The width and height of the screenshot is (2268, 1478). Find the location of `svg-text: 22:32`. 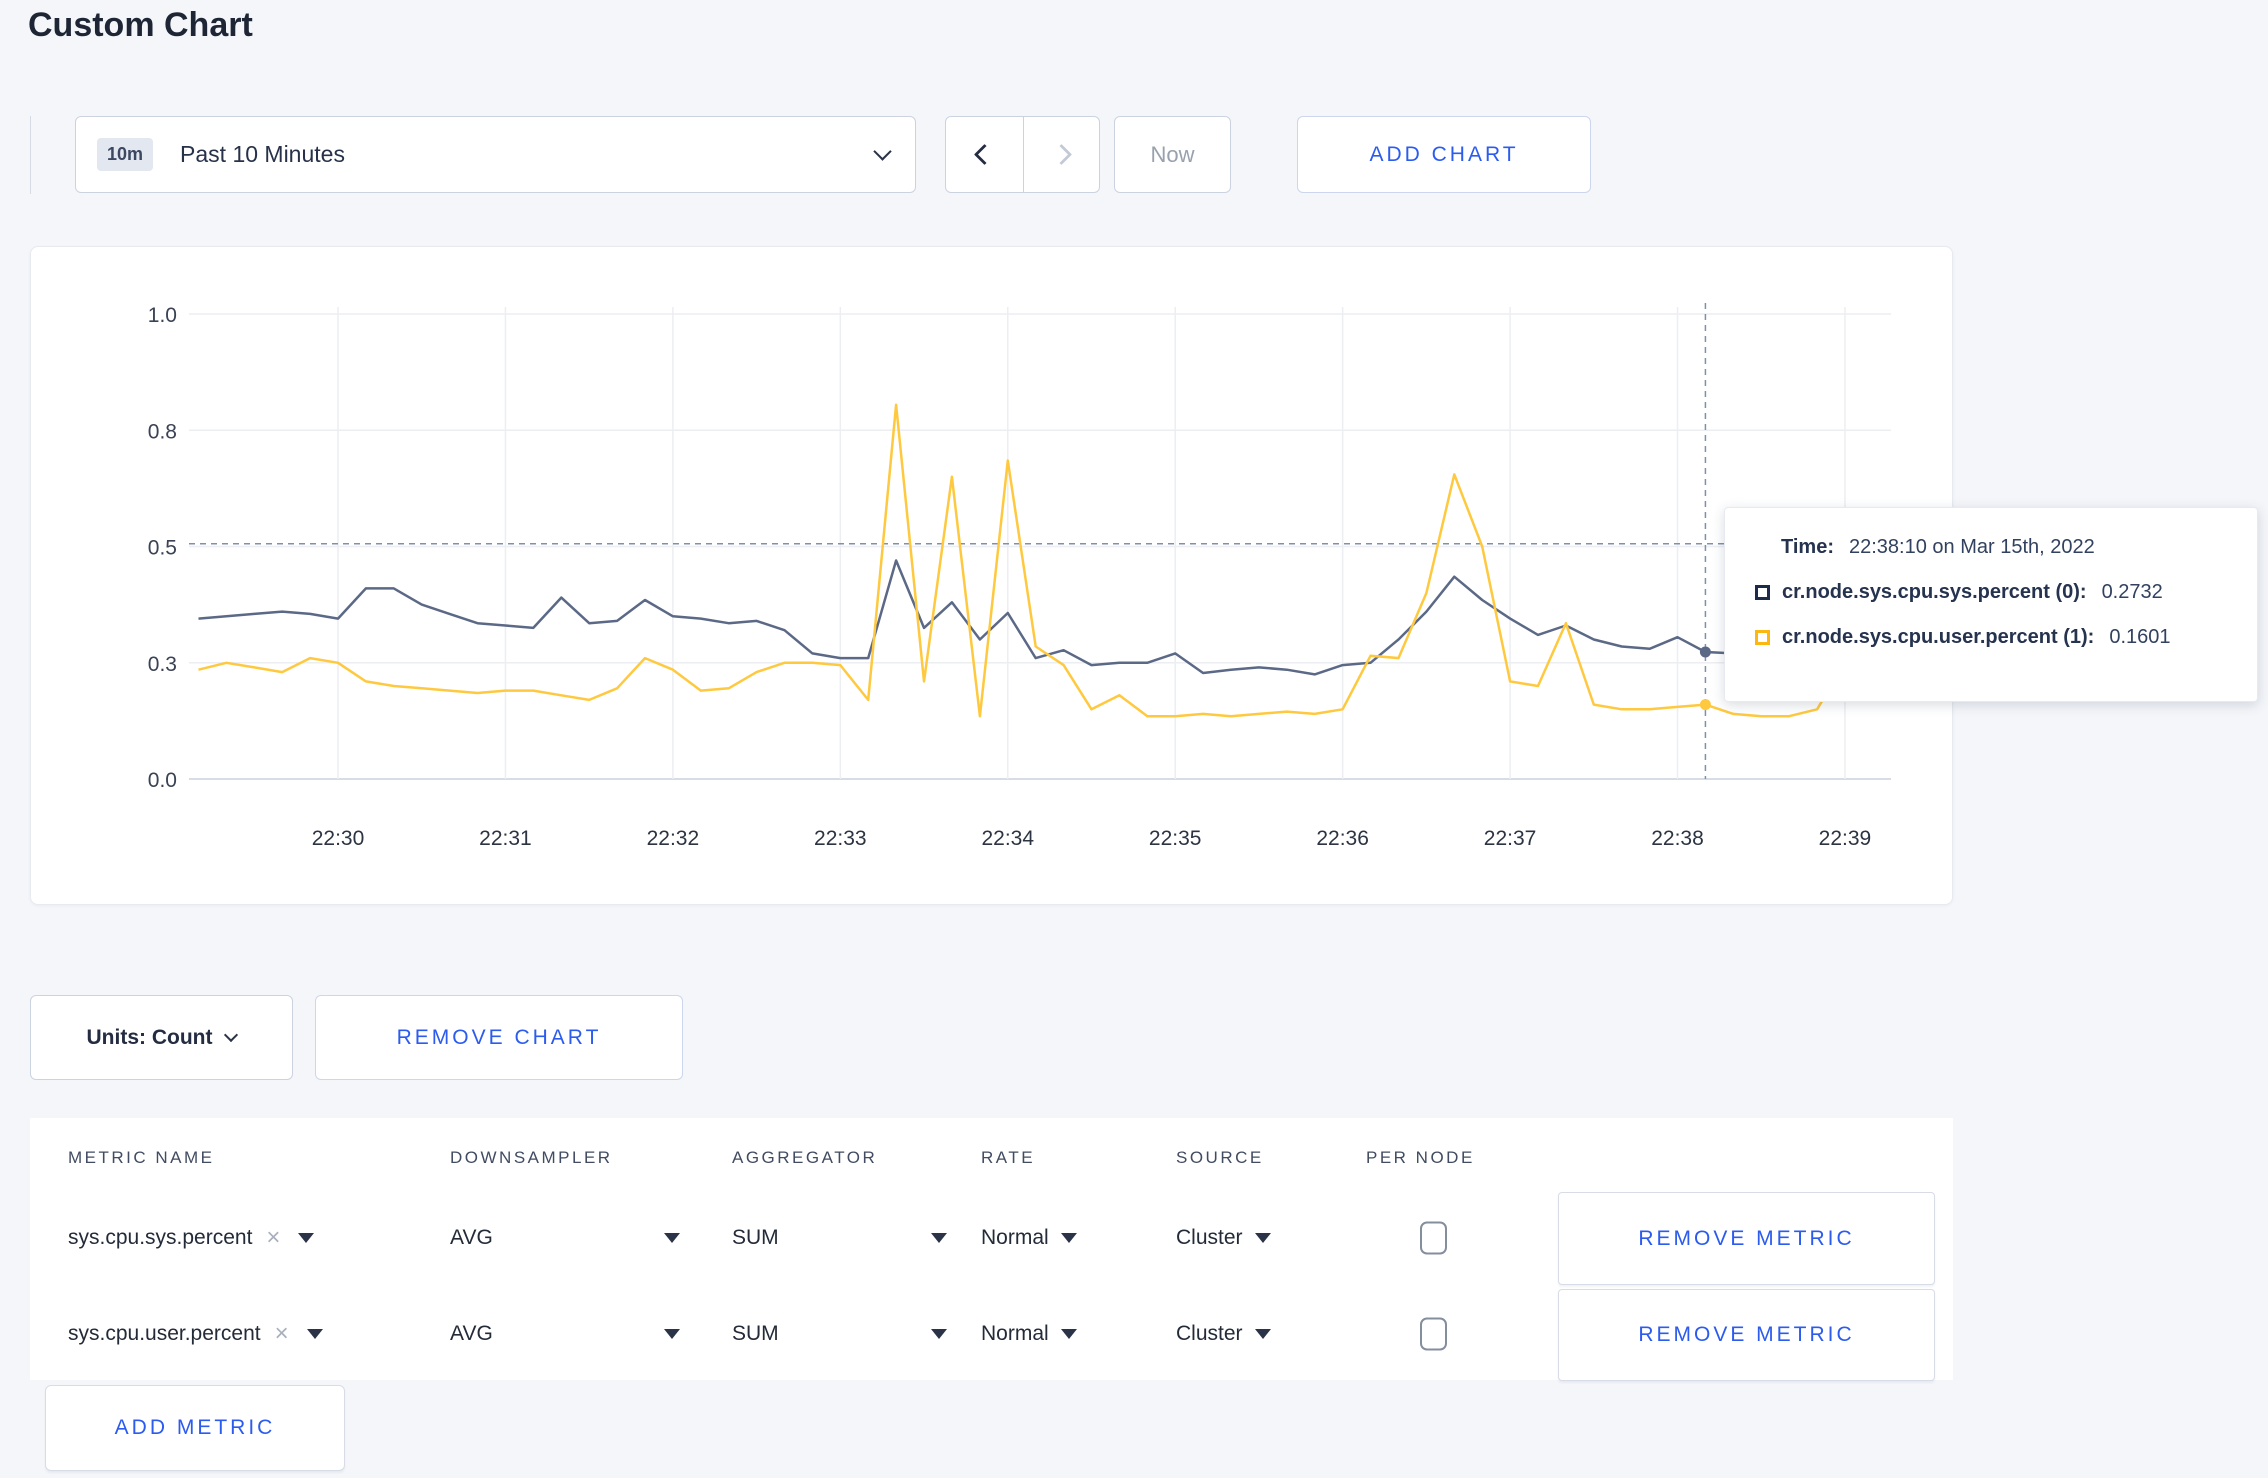

svg-text: 22:32 is located at coordinates (673, 838).